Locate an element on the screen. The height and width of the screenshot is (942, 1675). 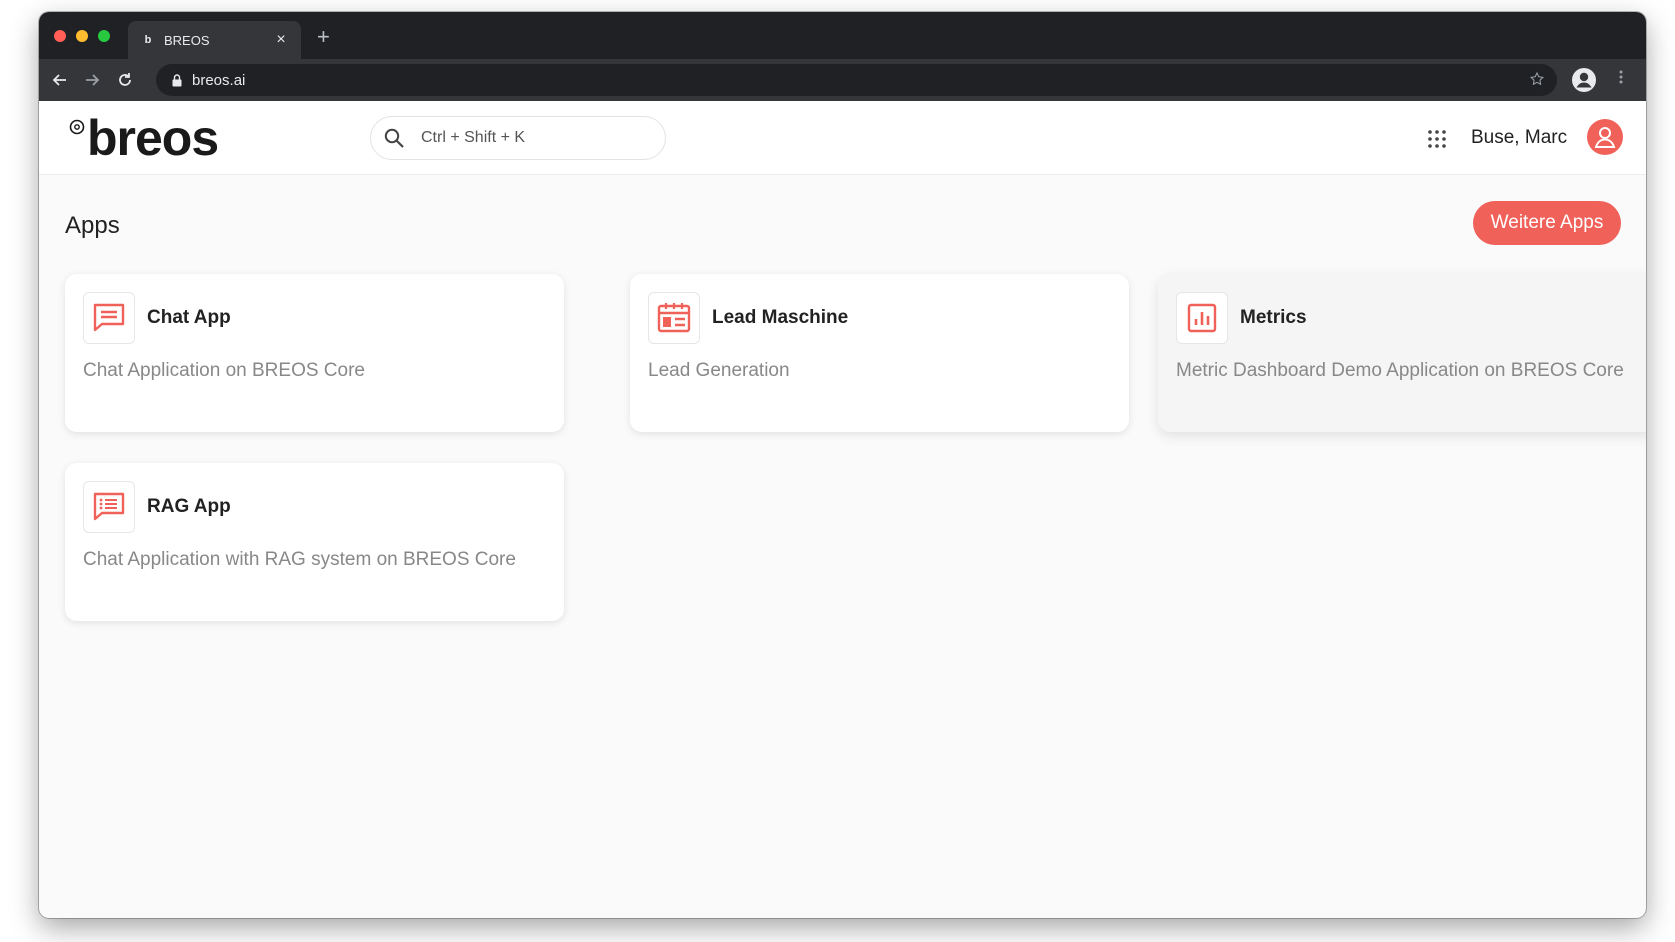
search-input is located at coordinates (521, 138).